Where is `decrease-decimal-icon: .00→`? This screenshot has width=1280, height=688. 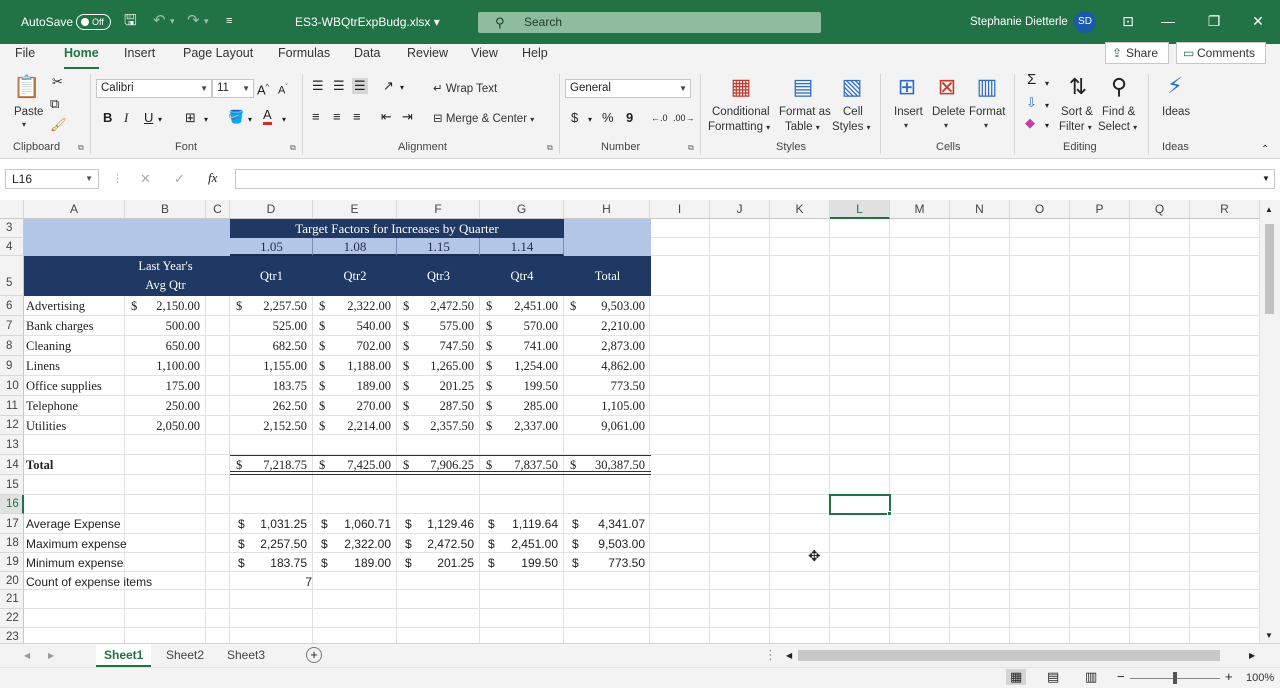 decrease-decimal-icon: .00→ is located at coordinates (684, 118).